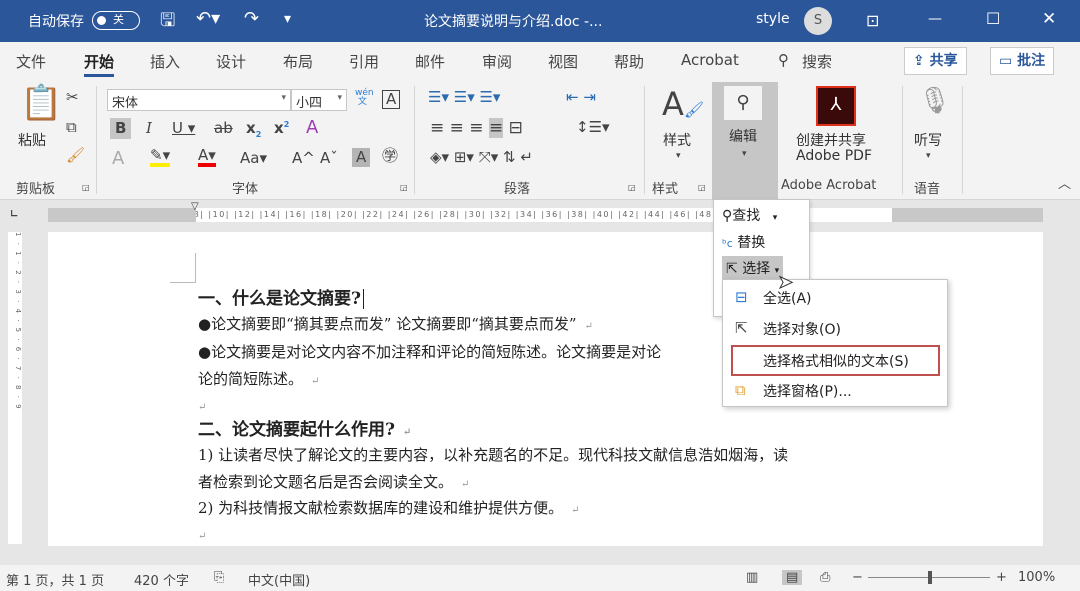  Describe the element at coordinates (223, 128) in the screenshot. I see `strikethrough-button: ab` at that location.